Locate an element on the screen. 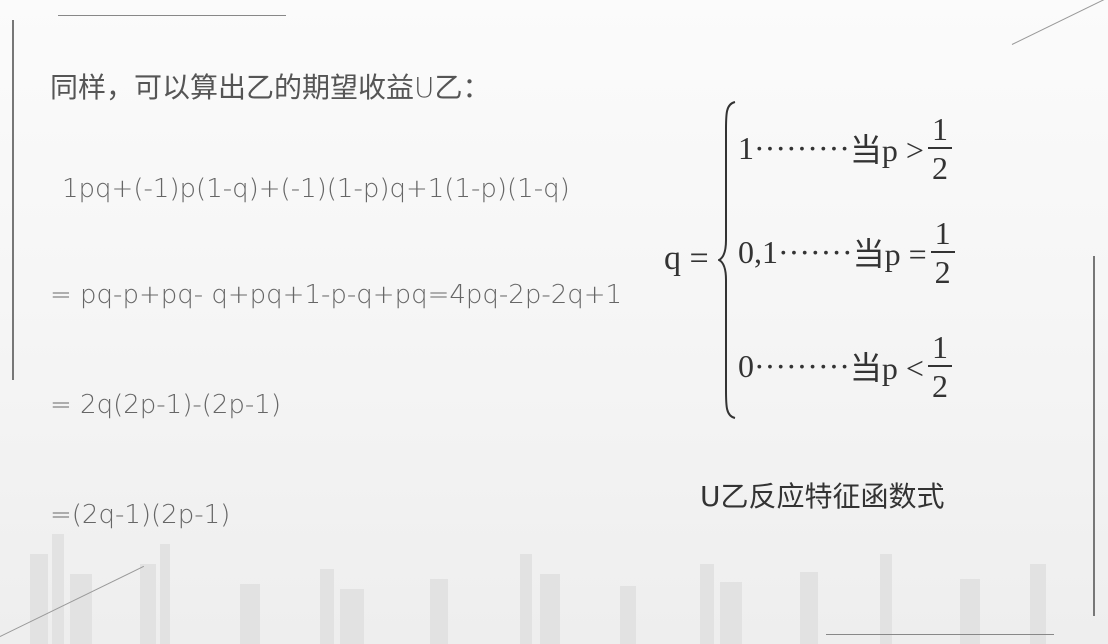 This screenshot has height=644, width=1108. case-dots: ······· is located at coordinates (815, 251).